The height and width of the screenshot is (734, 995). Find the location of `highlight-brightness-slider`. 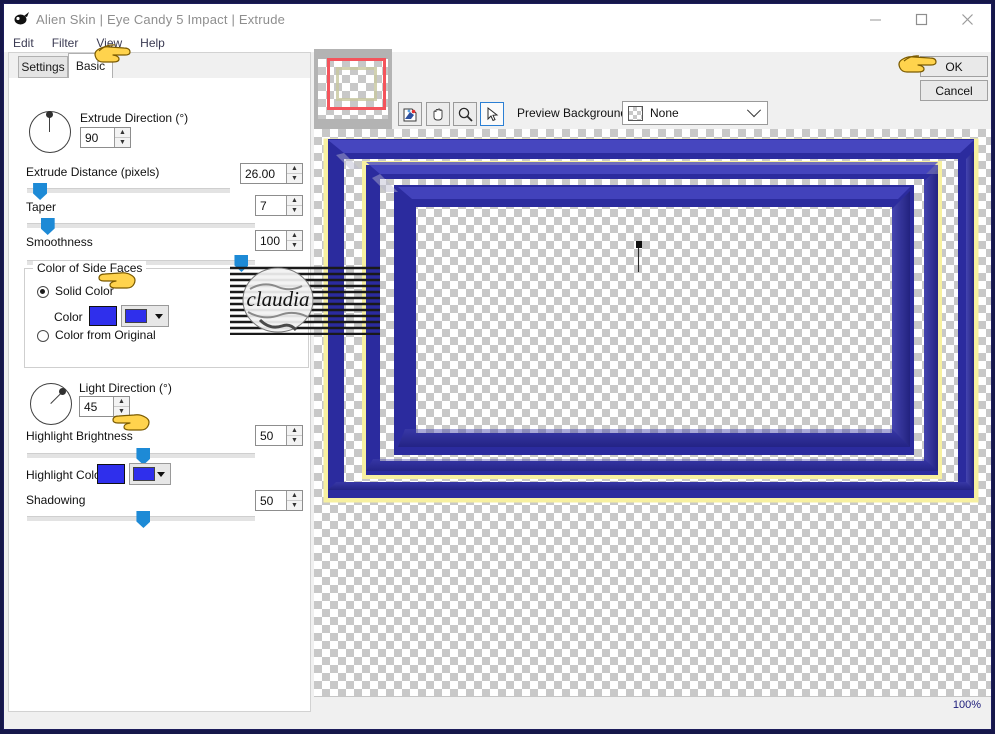

highlight-brightness-slider is located at coordinates (141, 456).